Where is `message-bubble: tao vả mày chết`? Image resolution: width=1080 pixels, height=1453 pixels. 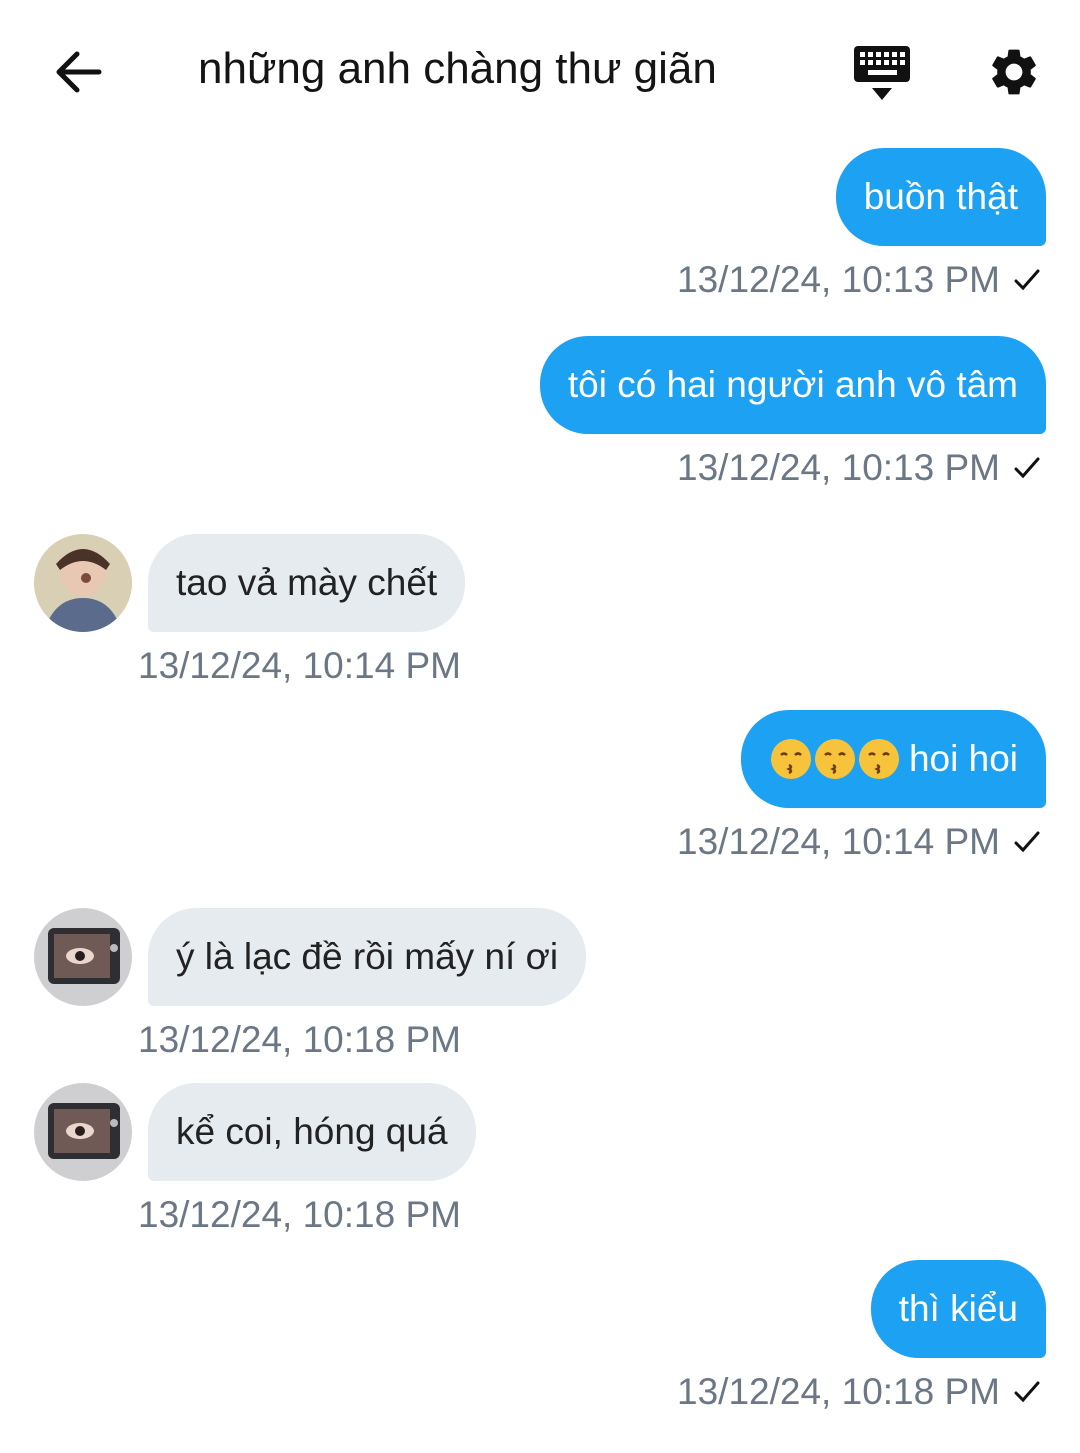 message-bubble: tao vả mày chết is located at coordinates (307, 583).